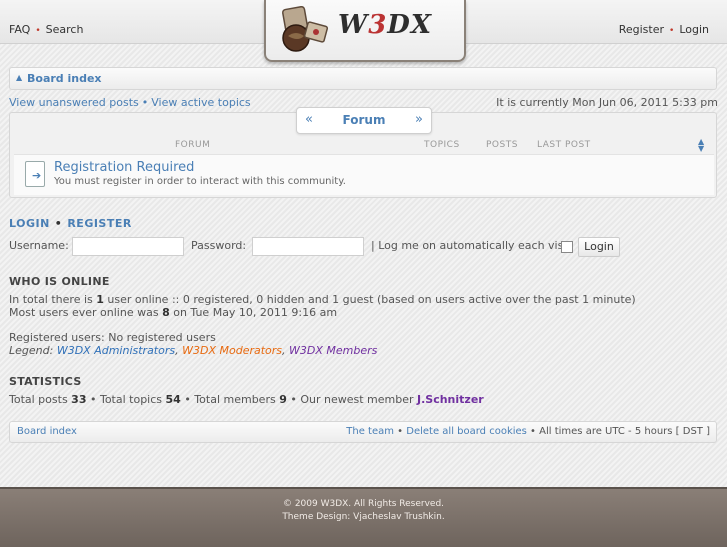  I want to click on unanswered-posts-link: View unanswered posts, so click(74, 102).